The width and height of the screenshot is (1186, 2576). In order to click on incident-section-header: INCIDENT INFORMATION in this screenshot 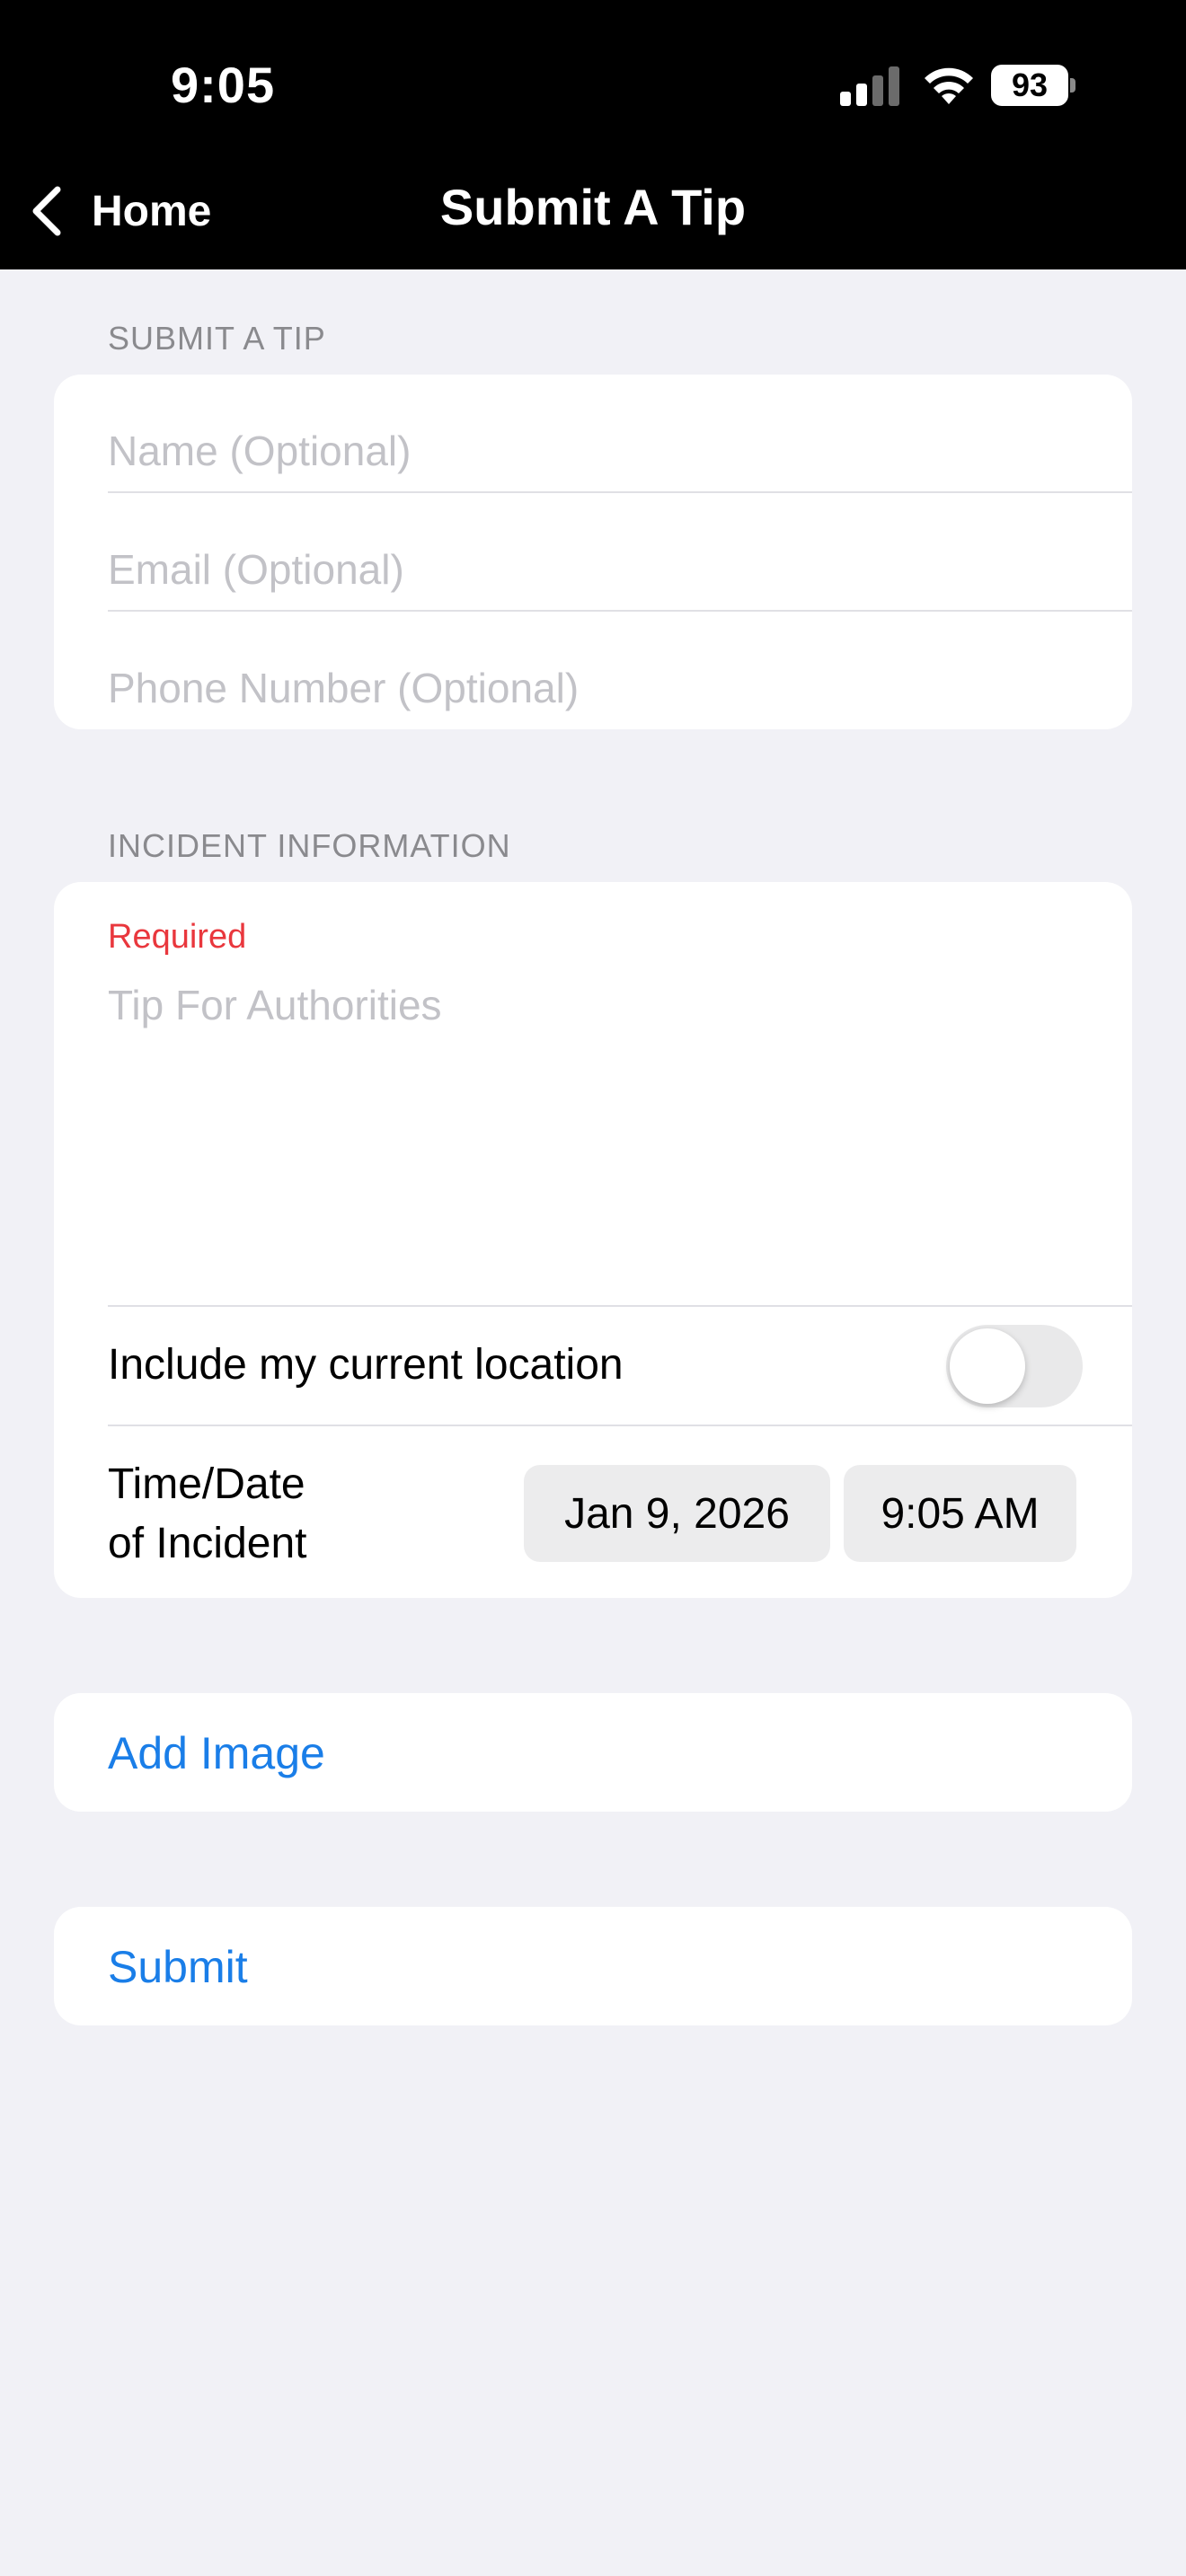, I will do `click(309, 845)`.